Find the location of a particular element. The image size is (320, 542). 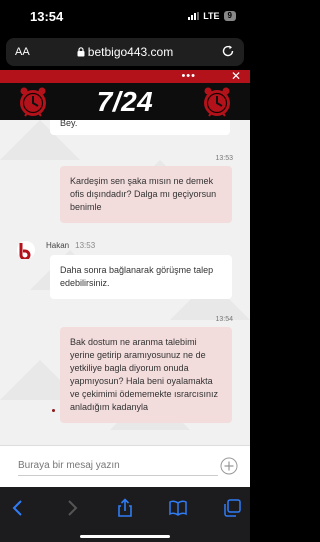

url-text: betbigo443.com is located at coordinates (130, 52).